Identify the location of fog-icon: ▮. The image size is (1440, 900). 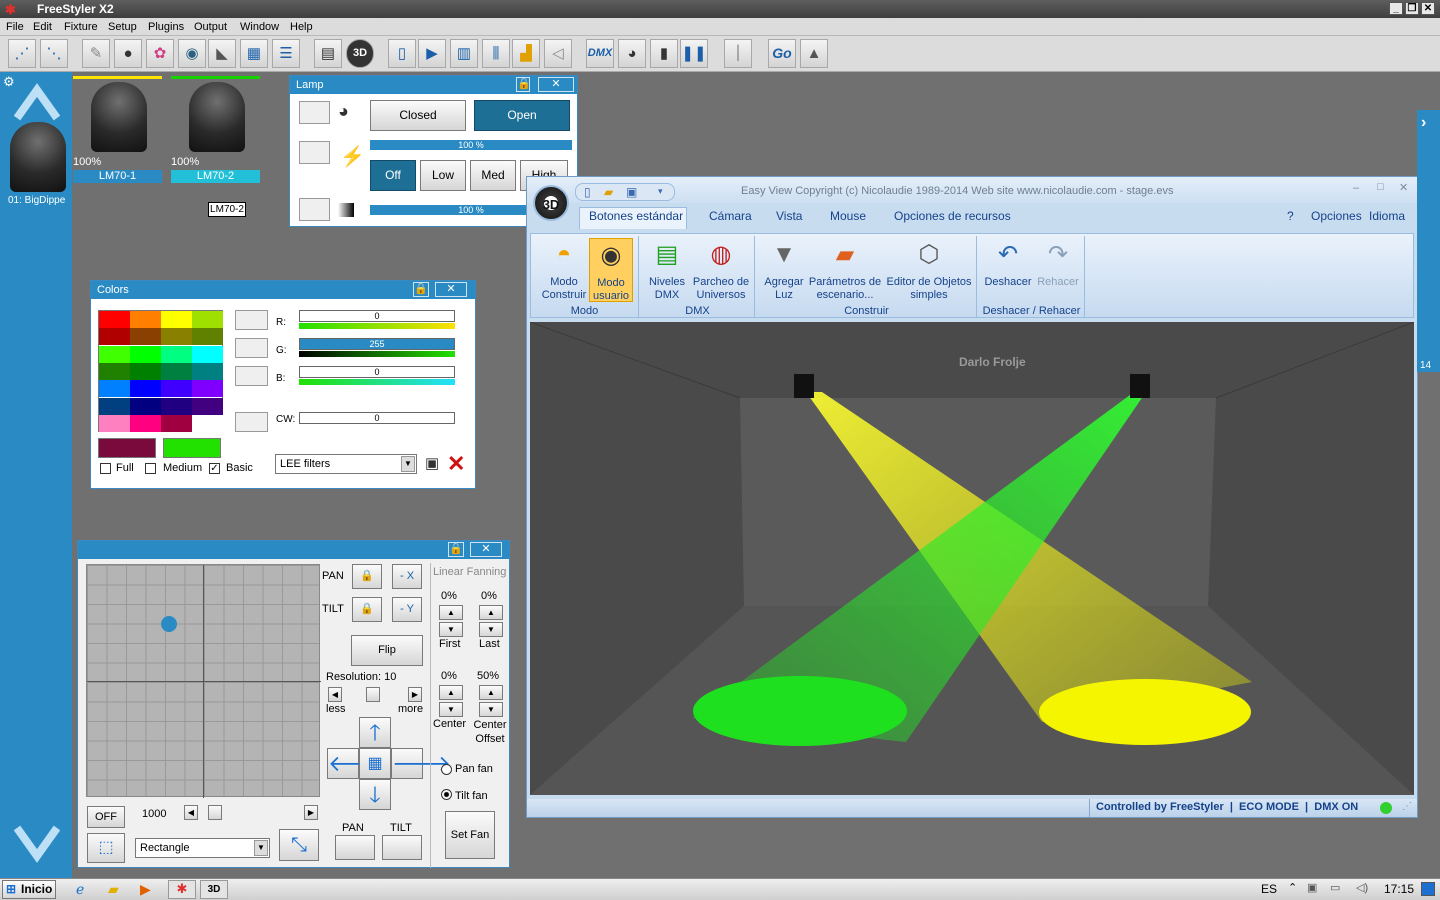
(664, 53).